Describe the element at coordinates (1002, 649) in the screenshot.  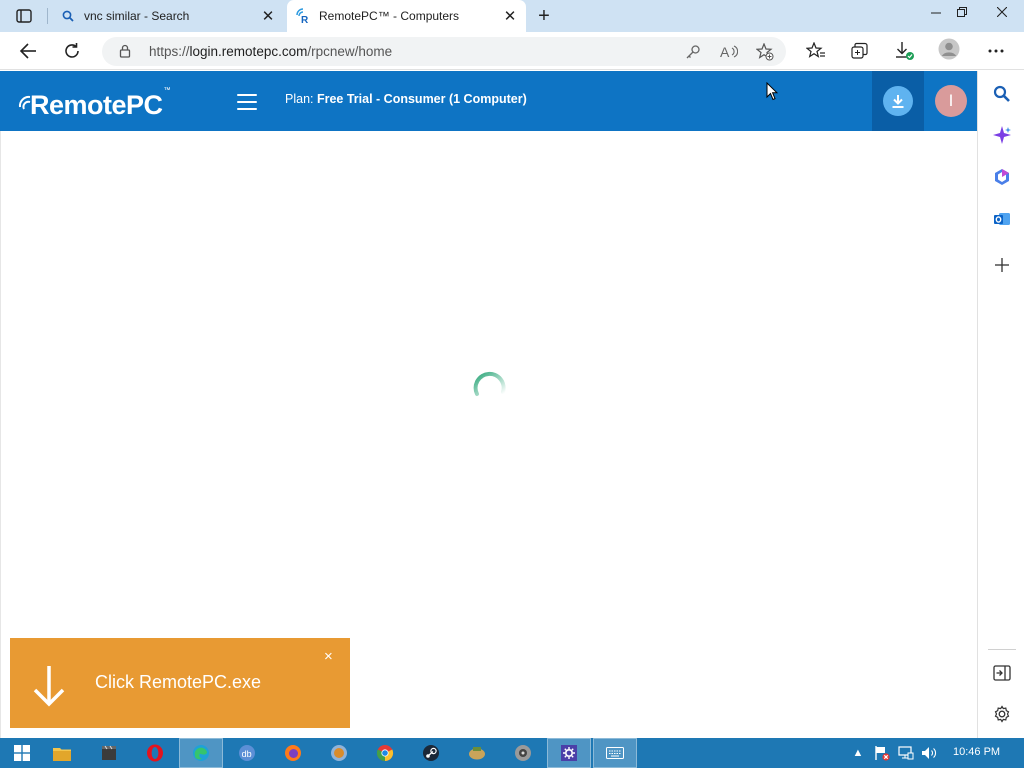
I see `sidebar-divider` at that location.